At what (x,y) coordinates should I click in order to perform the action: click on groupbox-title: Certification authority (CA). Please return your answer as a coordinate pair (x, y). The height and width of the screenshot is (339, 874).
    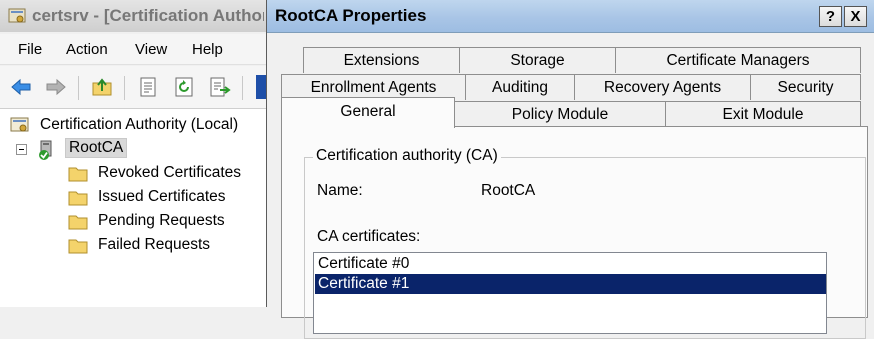
    Looking at the image, I should click on (407, 156).